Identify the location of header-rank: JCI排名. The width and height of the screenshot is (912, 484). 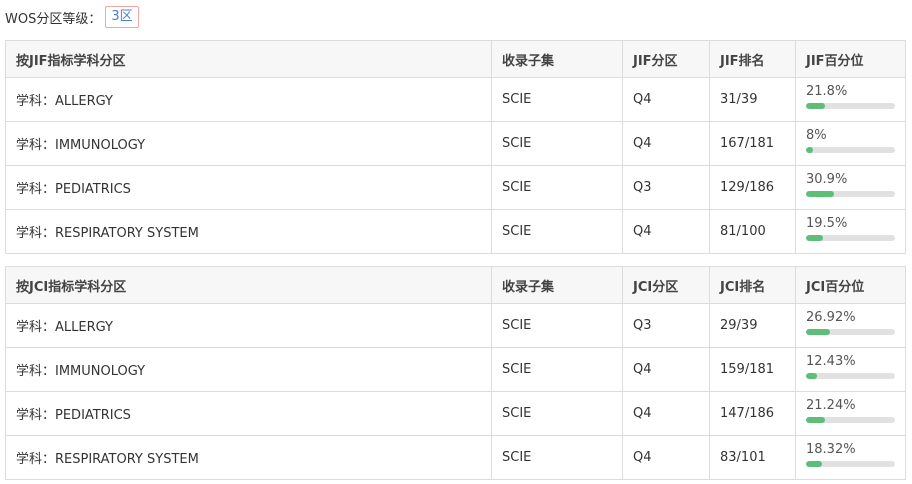
(752, 285).